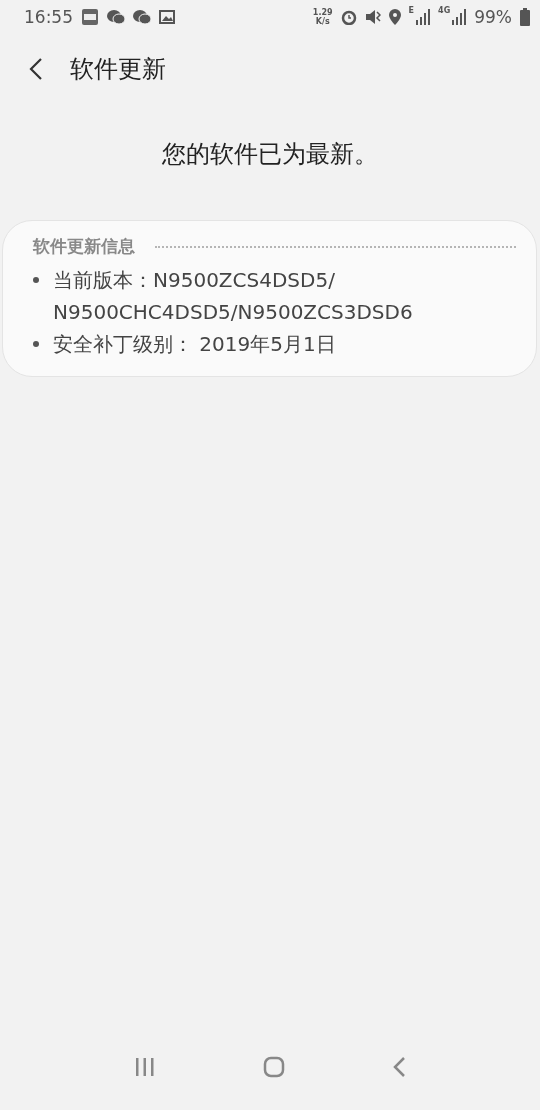  Describe the element at coordinates (194, 344) in the screenshot. I see `info-text: 安全补丁级别： 2019年5月1日` at that location.